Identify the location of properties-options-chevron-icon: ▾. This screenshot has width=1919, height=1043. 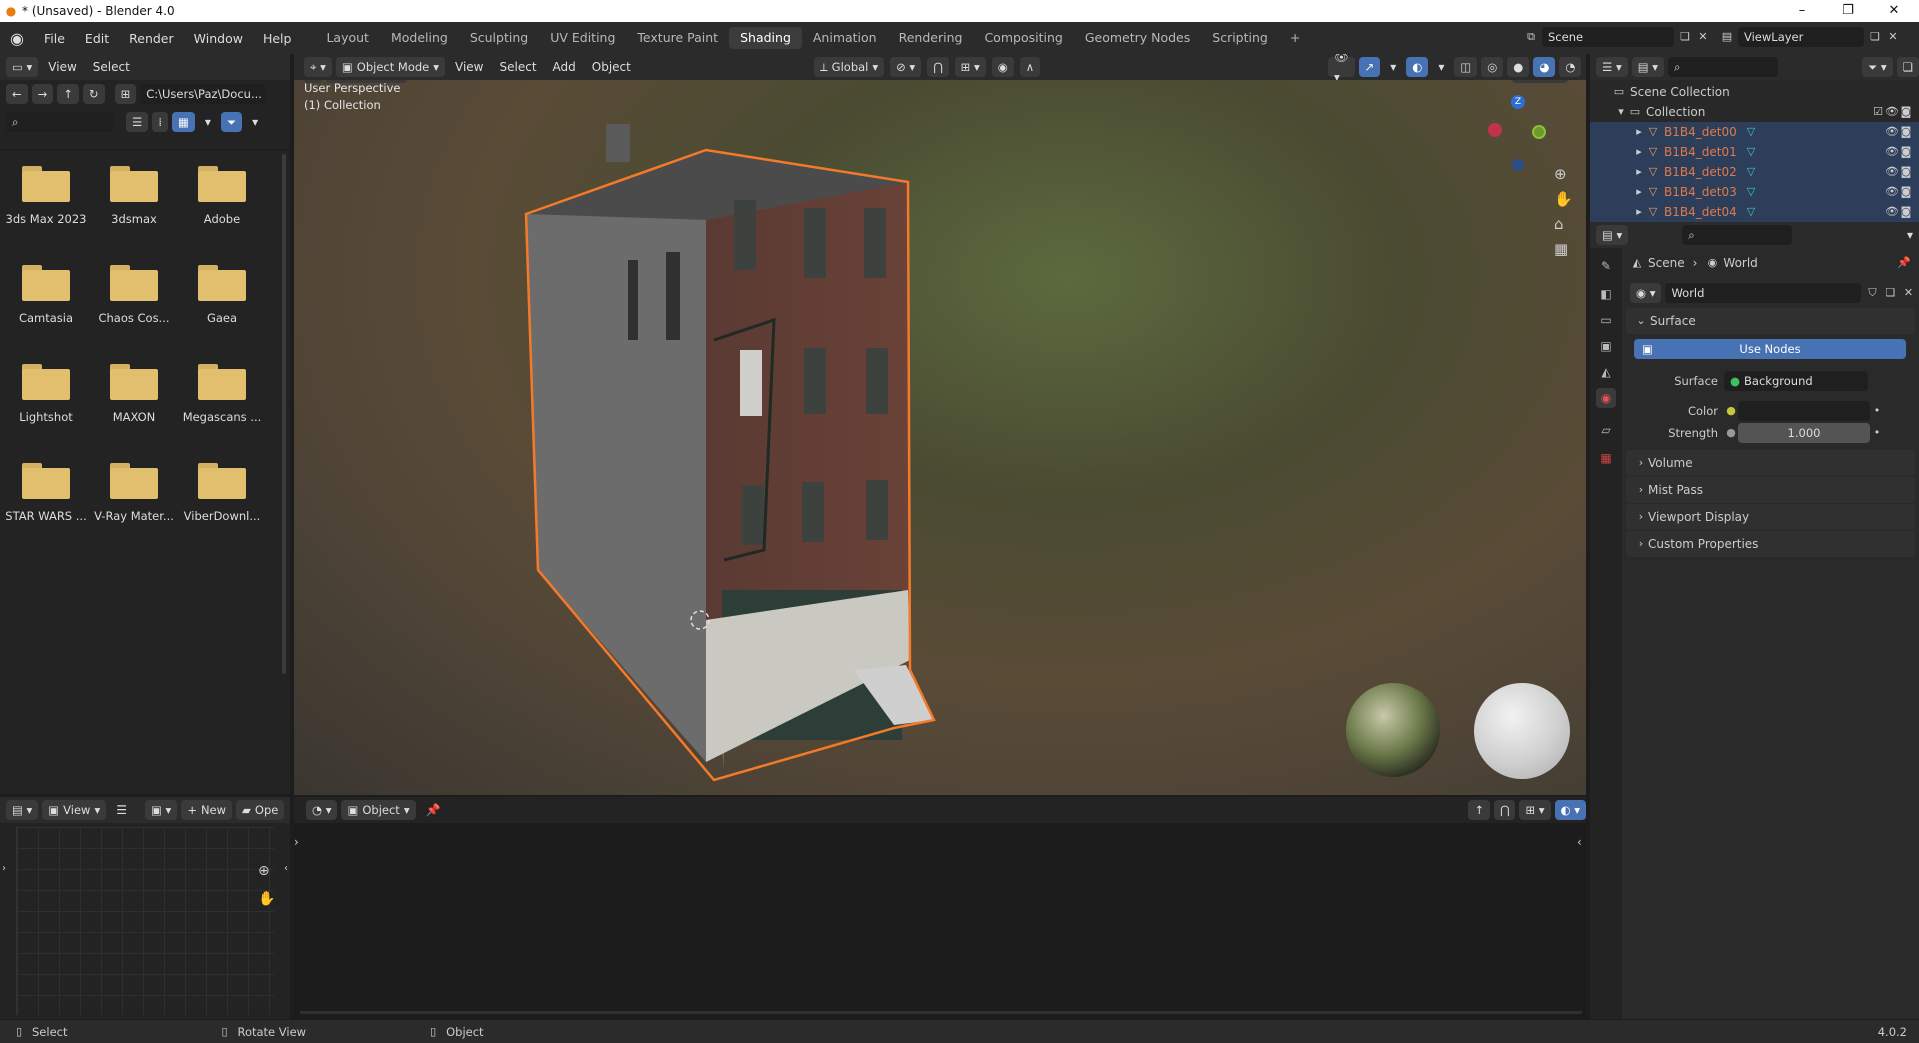
(1910, 235).